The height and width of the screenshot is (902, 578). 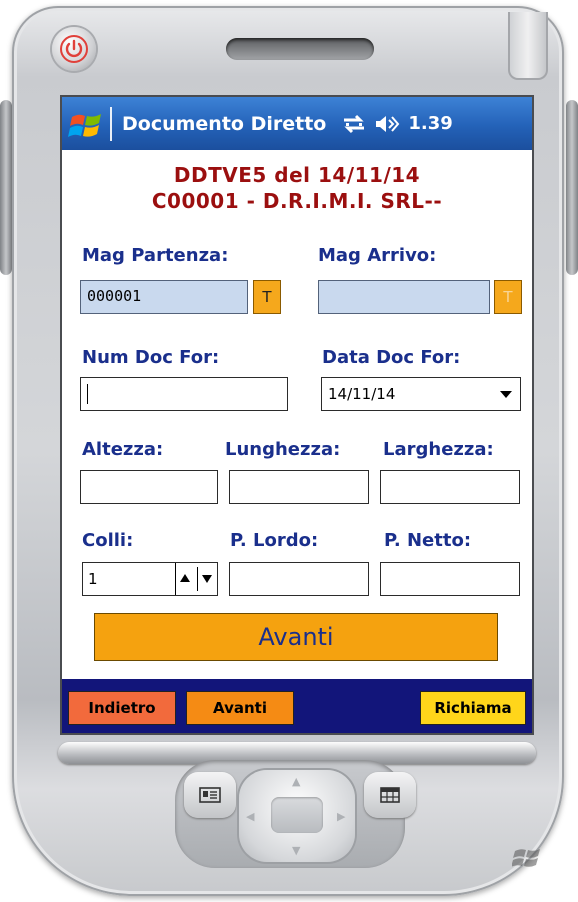 I want to click on windows-logo-icon, so click(x=526, y=858).